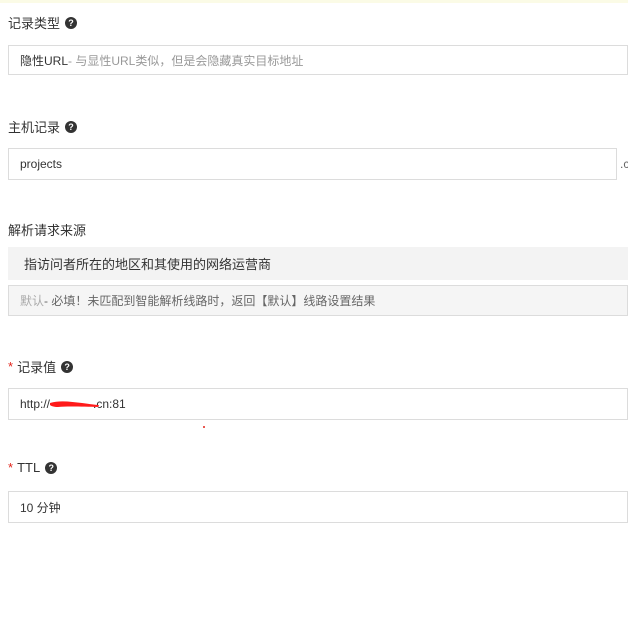  I want to click on resolve-source-label-text: 解析请求来源, so click(47, 230).